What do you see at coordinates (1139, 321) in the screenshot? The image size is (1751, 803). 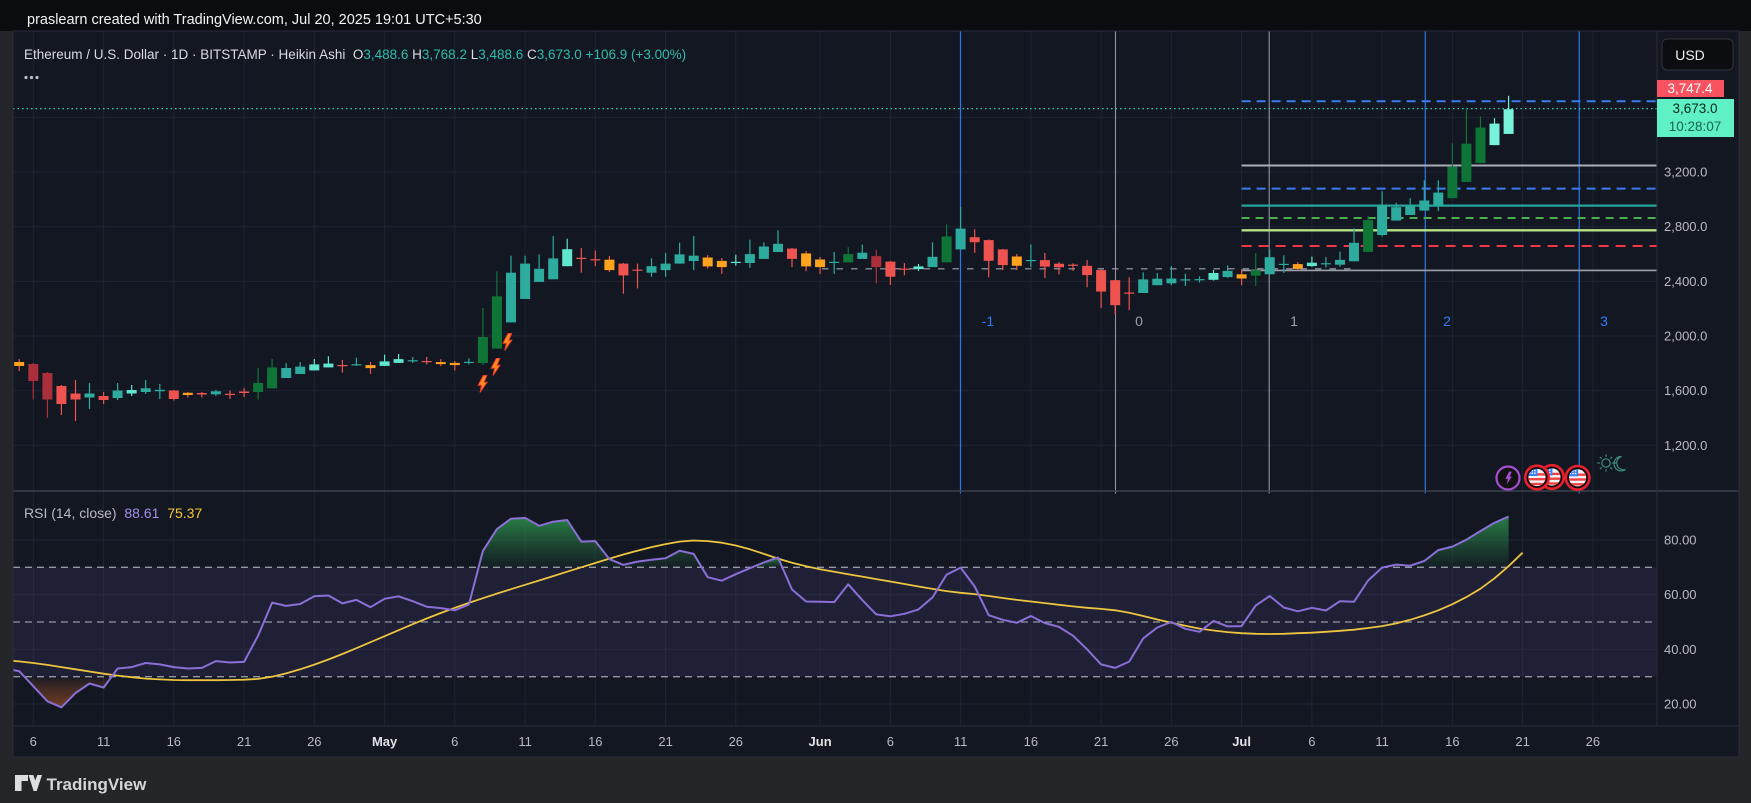 I see `svg-text: 0` at bounding box center [1139, 321].